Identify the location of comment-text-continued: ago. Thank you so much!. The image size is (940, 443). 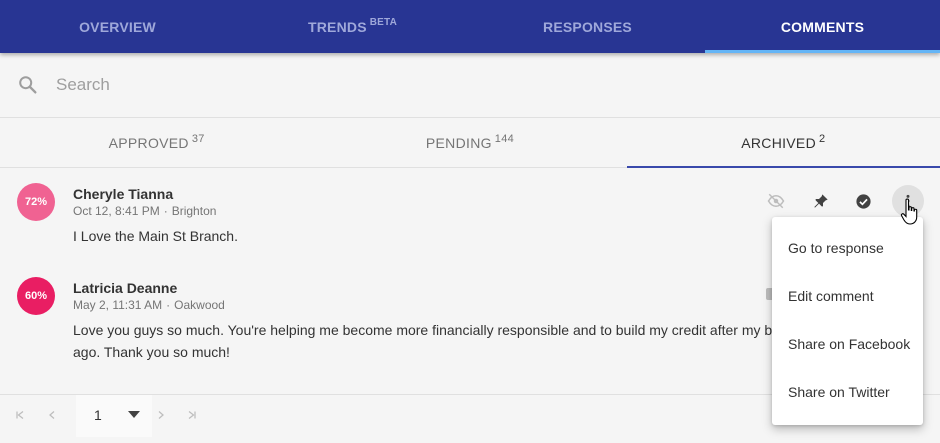
(151, 352).